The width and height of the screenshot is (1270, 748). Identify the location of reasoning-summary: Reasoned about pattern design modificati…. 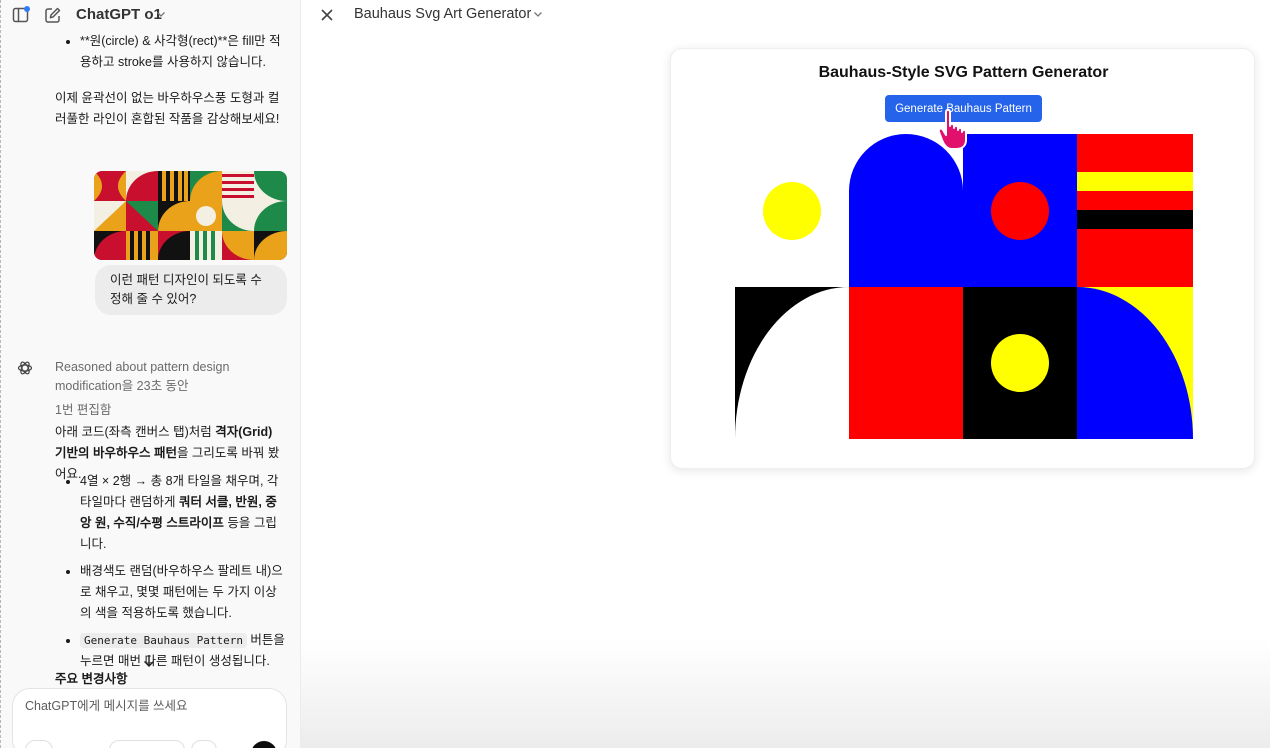
(155, 377).